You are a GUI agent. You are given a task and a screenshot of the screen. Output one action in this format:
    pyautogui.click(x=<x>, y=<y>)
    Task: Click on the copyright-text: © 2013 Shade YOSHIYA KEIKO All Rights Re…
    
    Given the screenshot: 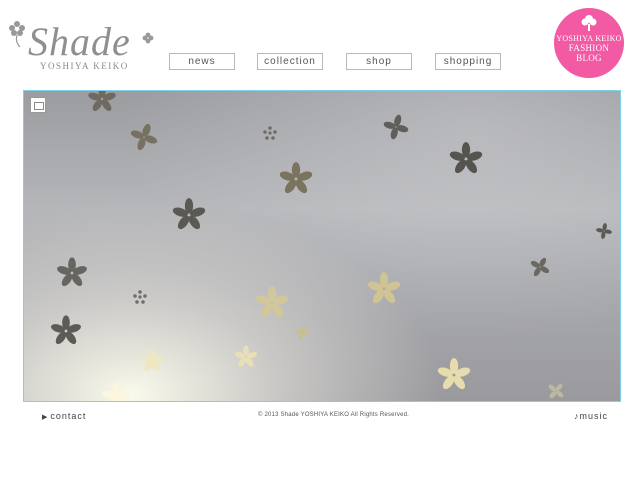 What is the action you would take?
    pyautogui.click(x=334, y=415)
    